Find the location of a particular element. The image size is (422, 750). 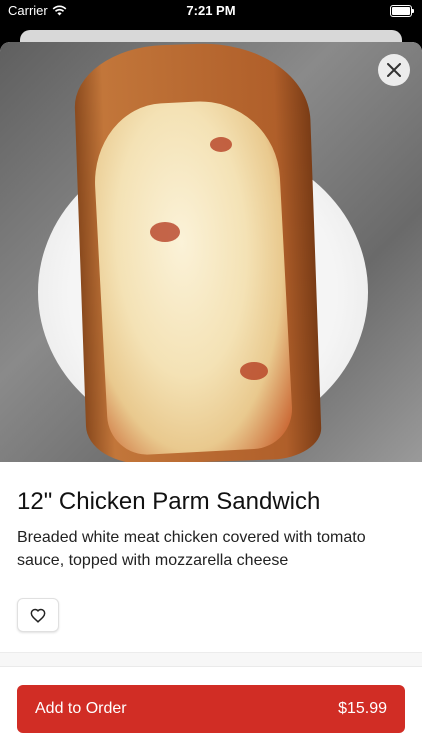

status-bar: Carrier 7:21 PM is located at coordinates (211, 11).